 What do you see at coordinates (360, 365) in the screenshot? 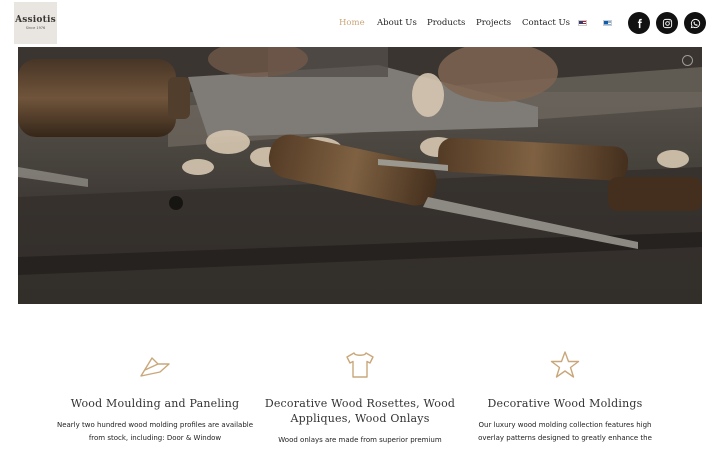
I see `tshirt-icon` at bounding box center [360, 365].